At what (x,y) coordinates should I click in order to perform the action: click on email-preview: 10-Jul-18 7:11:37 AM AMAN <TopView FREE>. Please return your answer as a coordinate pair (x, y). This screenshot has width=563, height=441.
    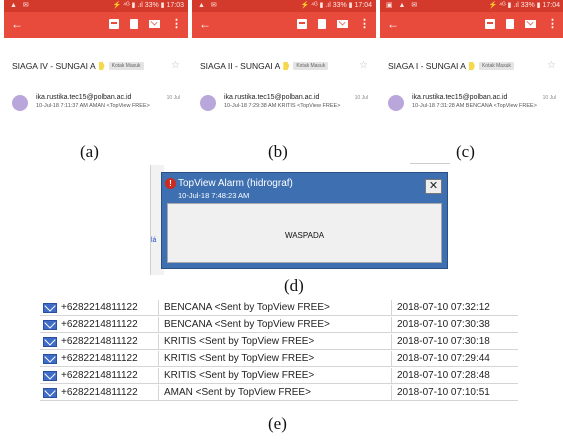
    Looking at the image, I should click on (93, 106).